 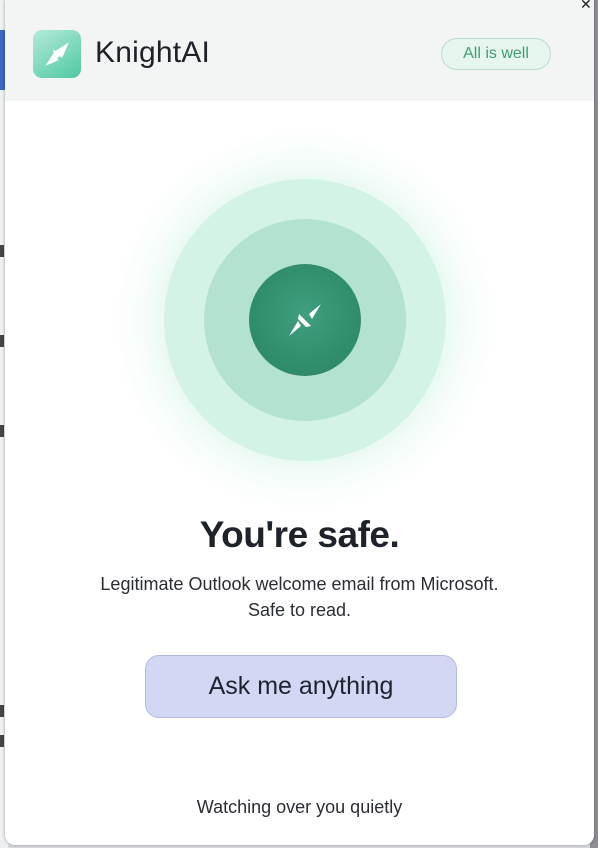 I want to click on status-badge: All is well, so click(x=496, y=54).